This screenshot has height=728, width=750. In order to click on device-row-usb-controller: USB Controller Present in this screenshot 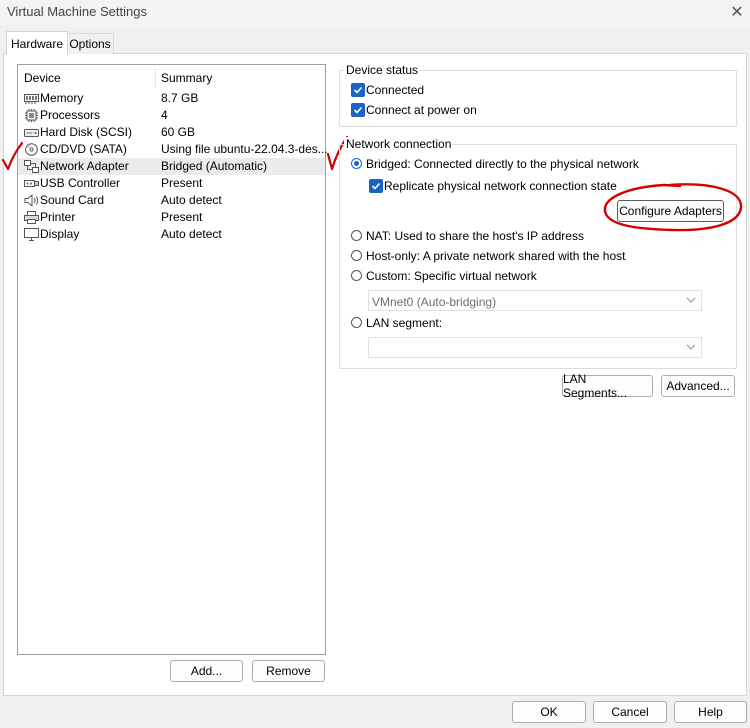, I will do `click(171, 183)`.